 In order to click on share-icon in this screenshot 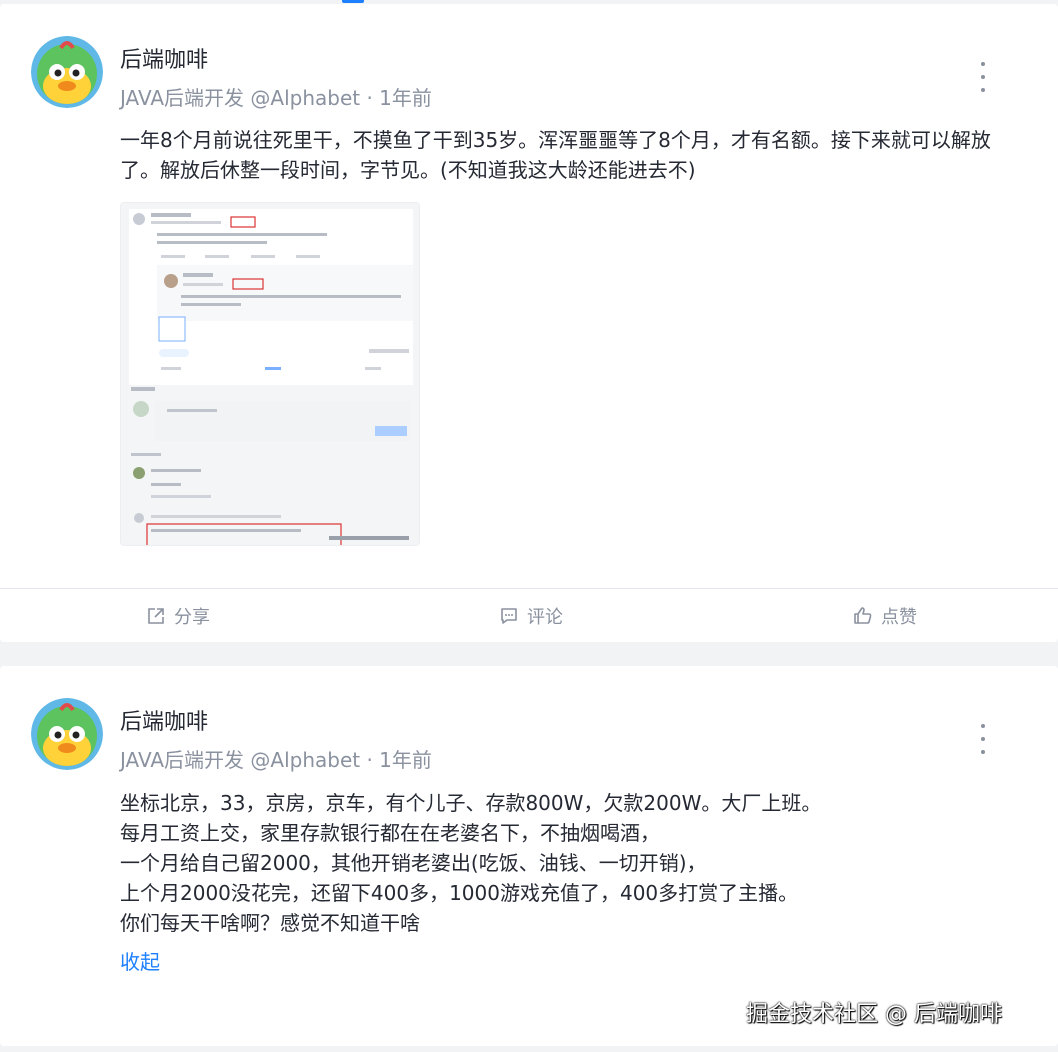, I will do `click(156, 616)`.